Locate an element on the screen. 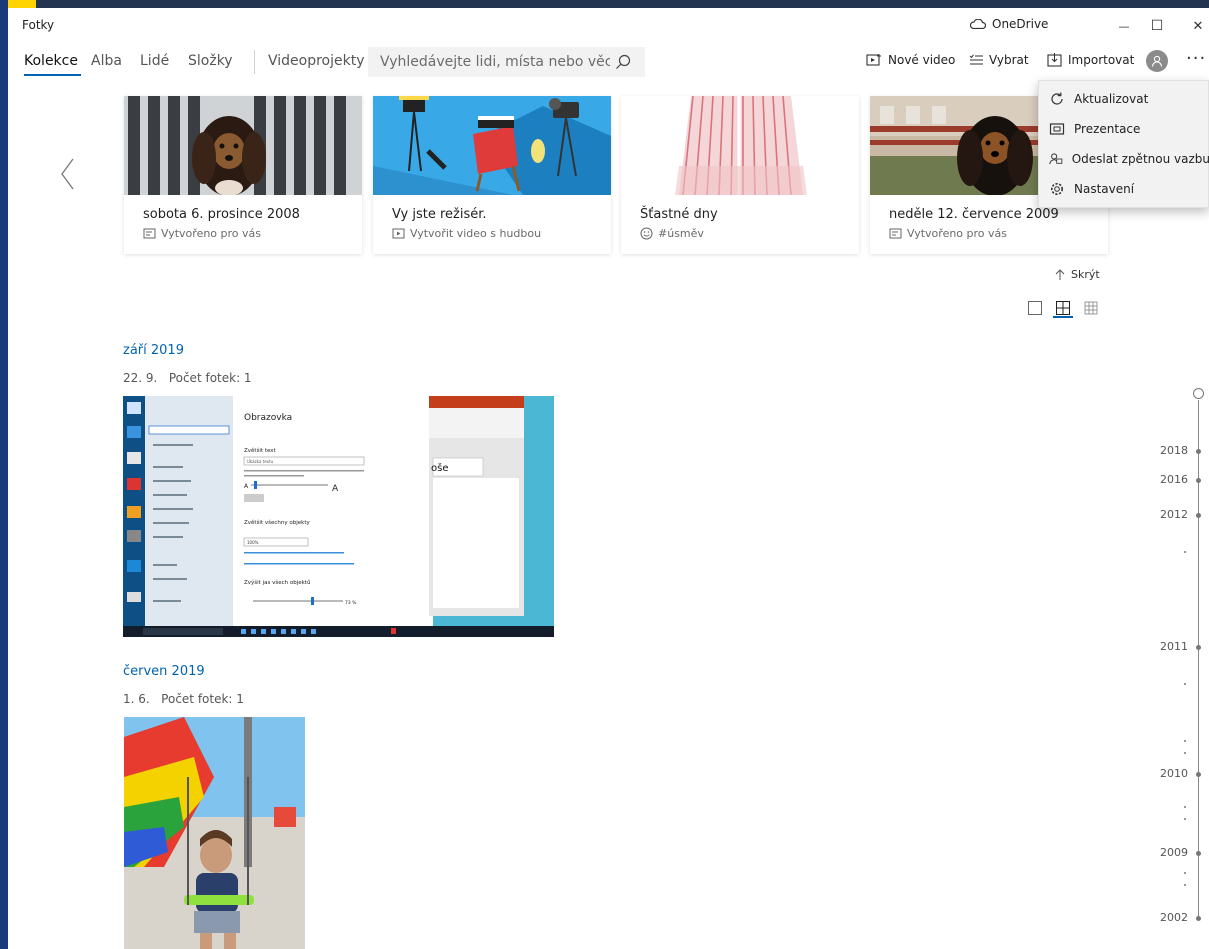 The height and width of the screenshot is (949, 1209). close-button: ✕ is located at coordinates (1192, 26).